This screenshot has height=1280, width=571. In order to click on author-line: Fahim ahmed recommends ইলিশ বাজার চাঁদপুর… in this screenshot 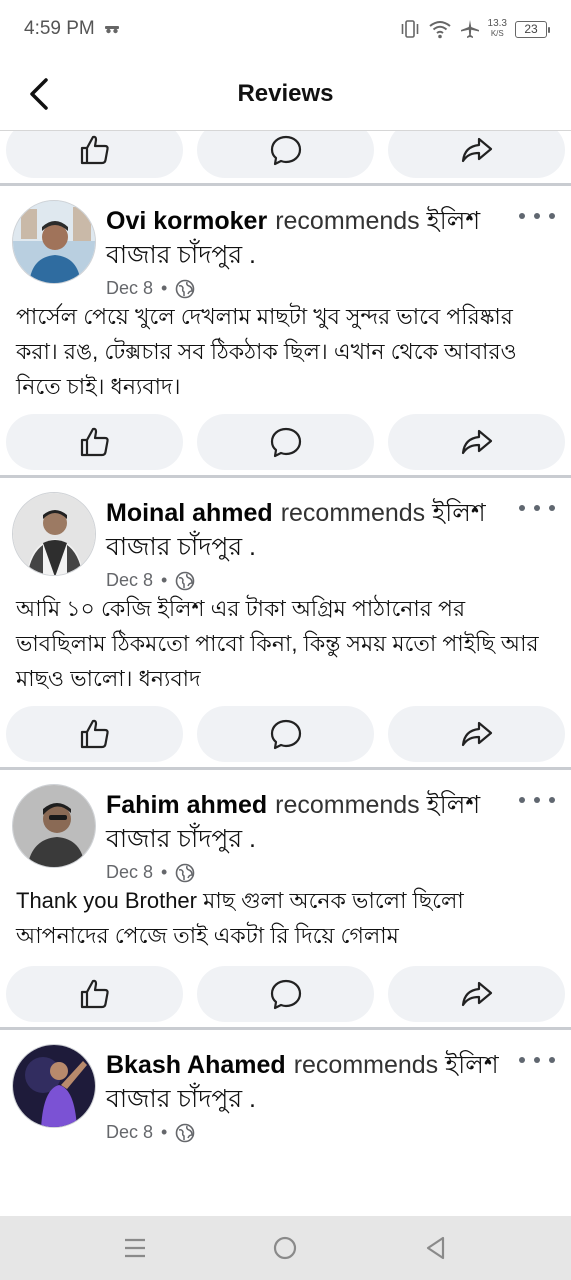, I will do `click(308, 822)`.